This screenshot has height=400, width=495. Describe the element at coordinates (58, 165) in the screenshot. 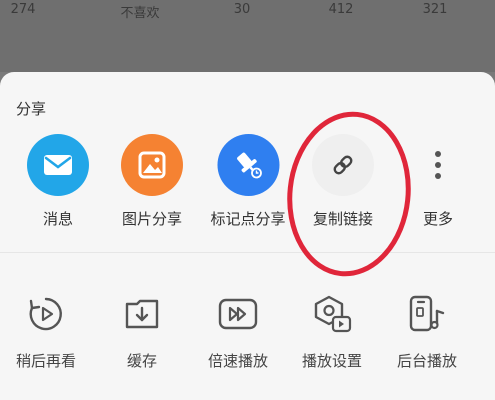

I see `mail-icon` at that location.